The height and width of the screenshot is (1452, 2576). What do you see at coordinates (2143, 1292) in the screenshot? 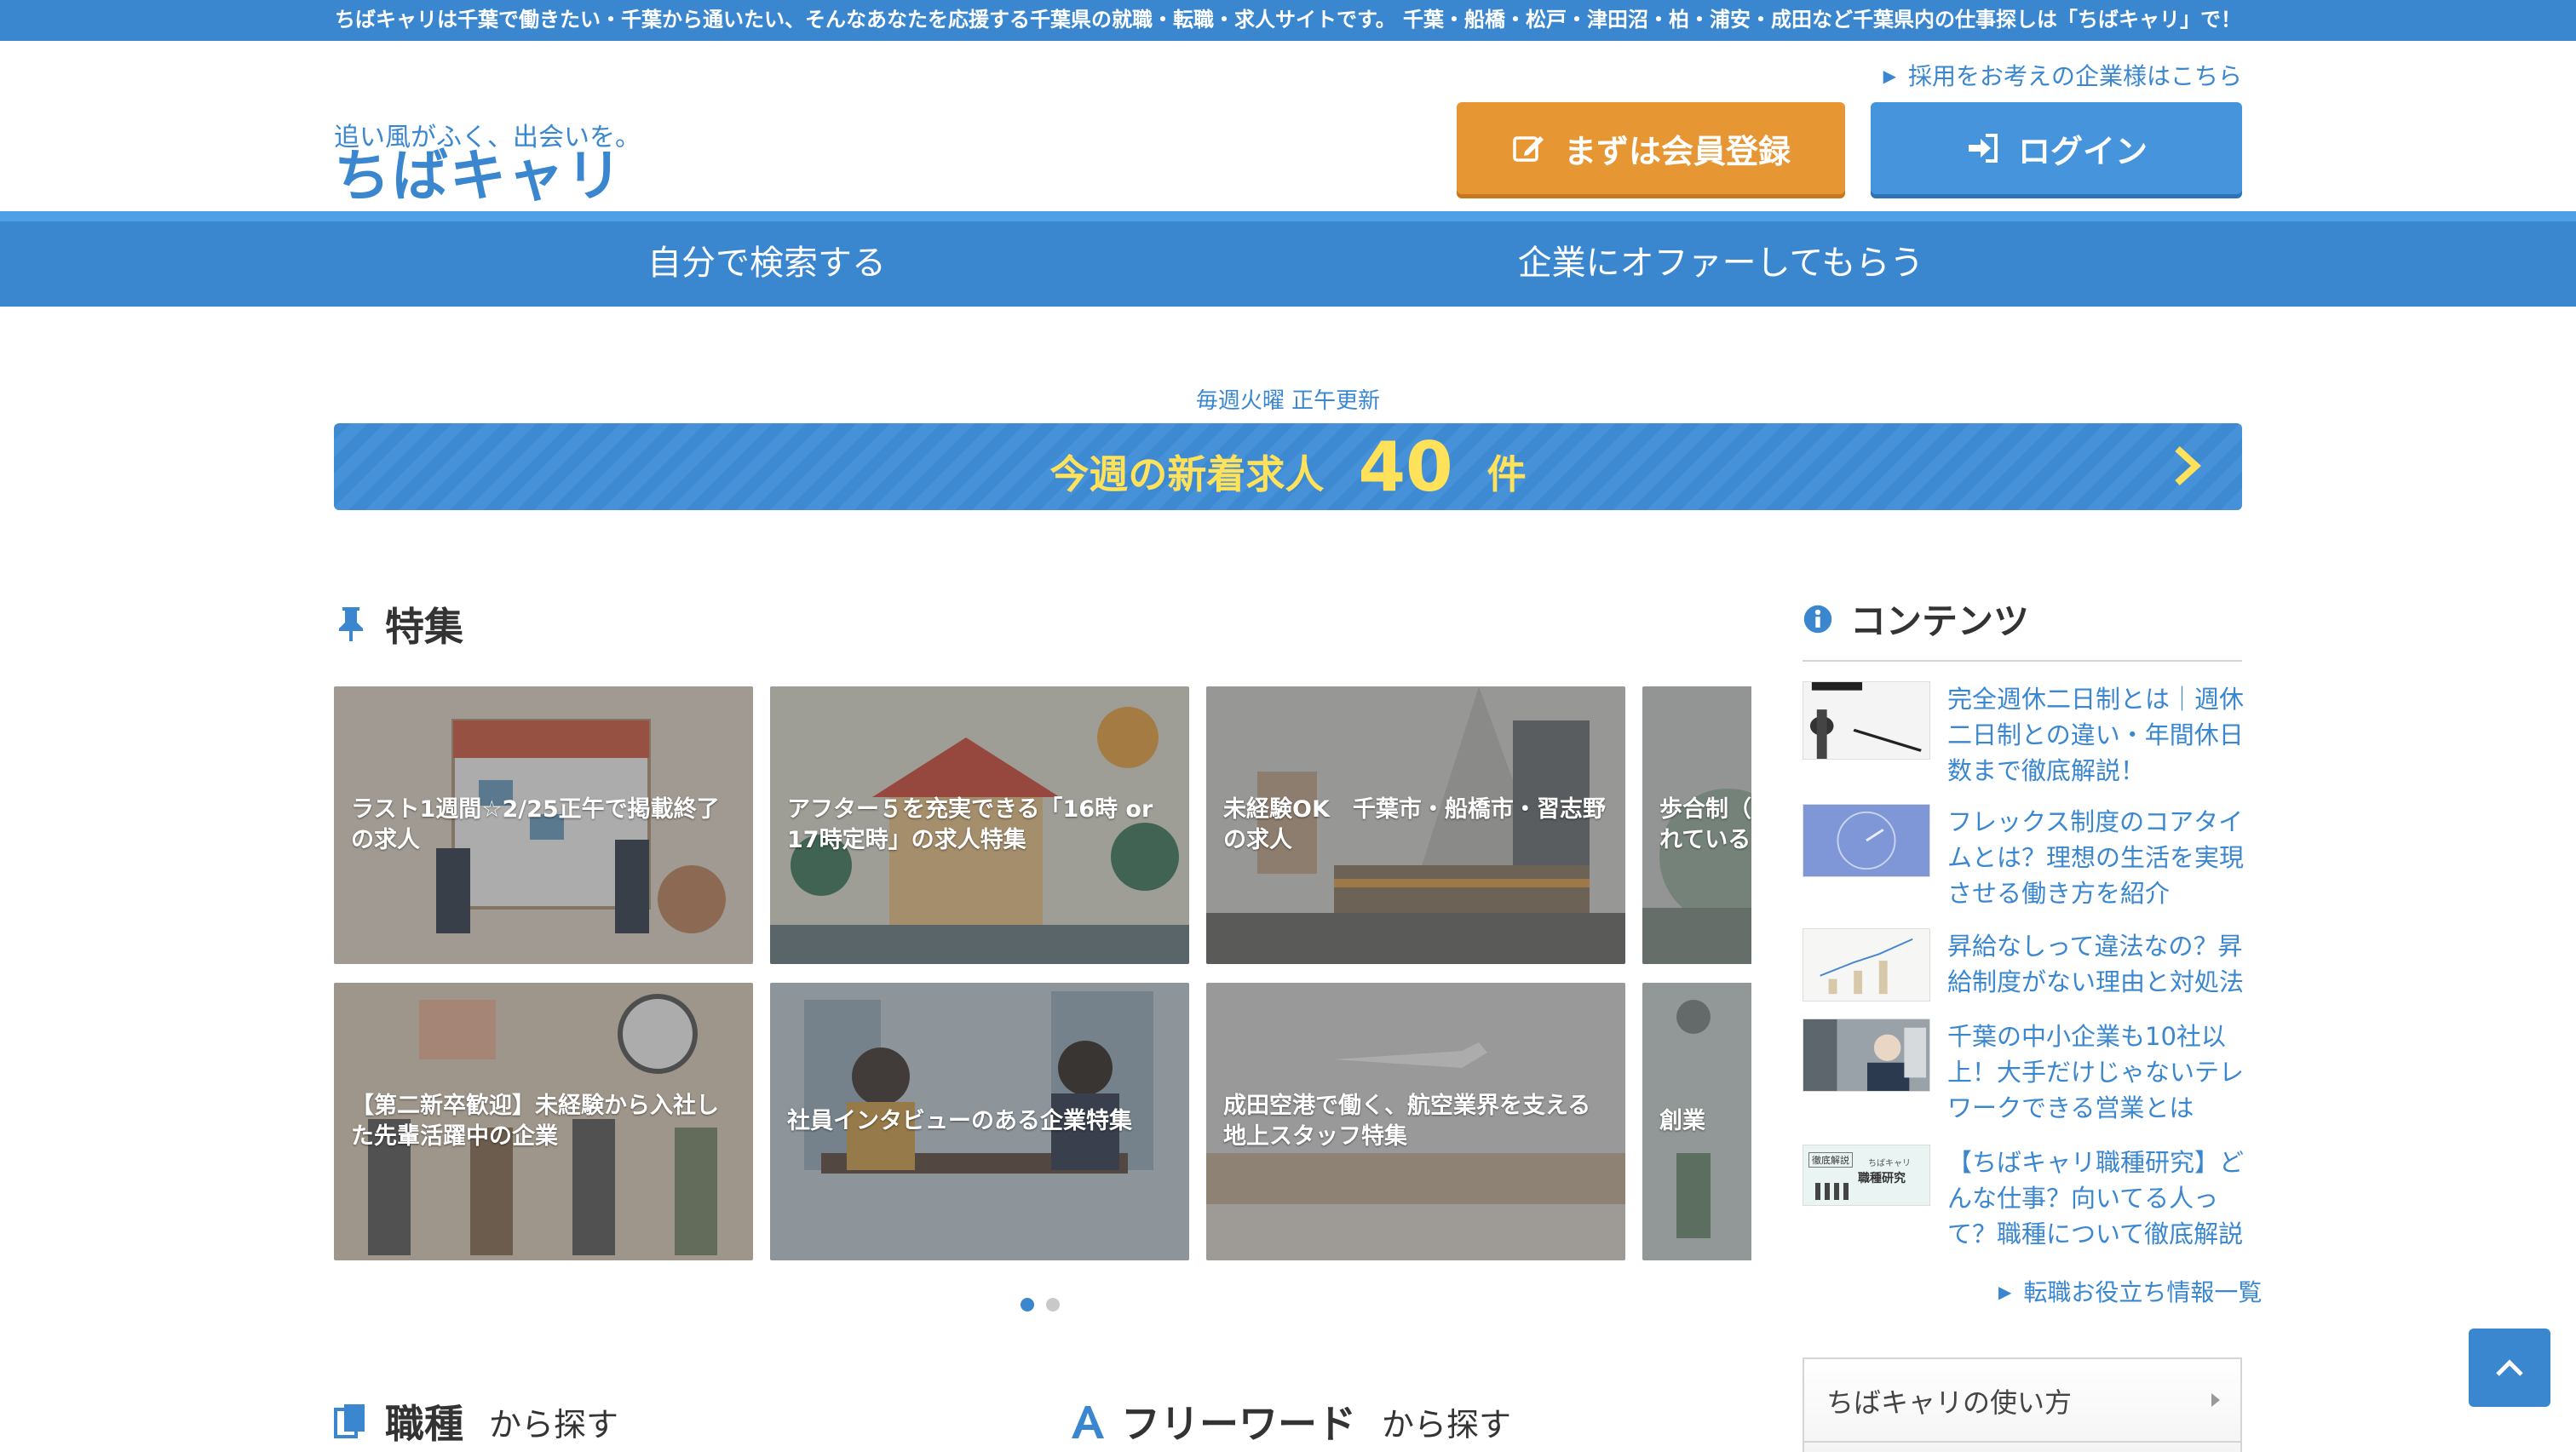
I see `more-info-label: 転職お役立ち情報一覧` at bounding box center [2143, 1292].